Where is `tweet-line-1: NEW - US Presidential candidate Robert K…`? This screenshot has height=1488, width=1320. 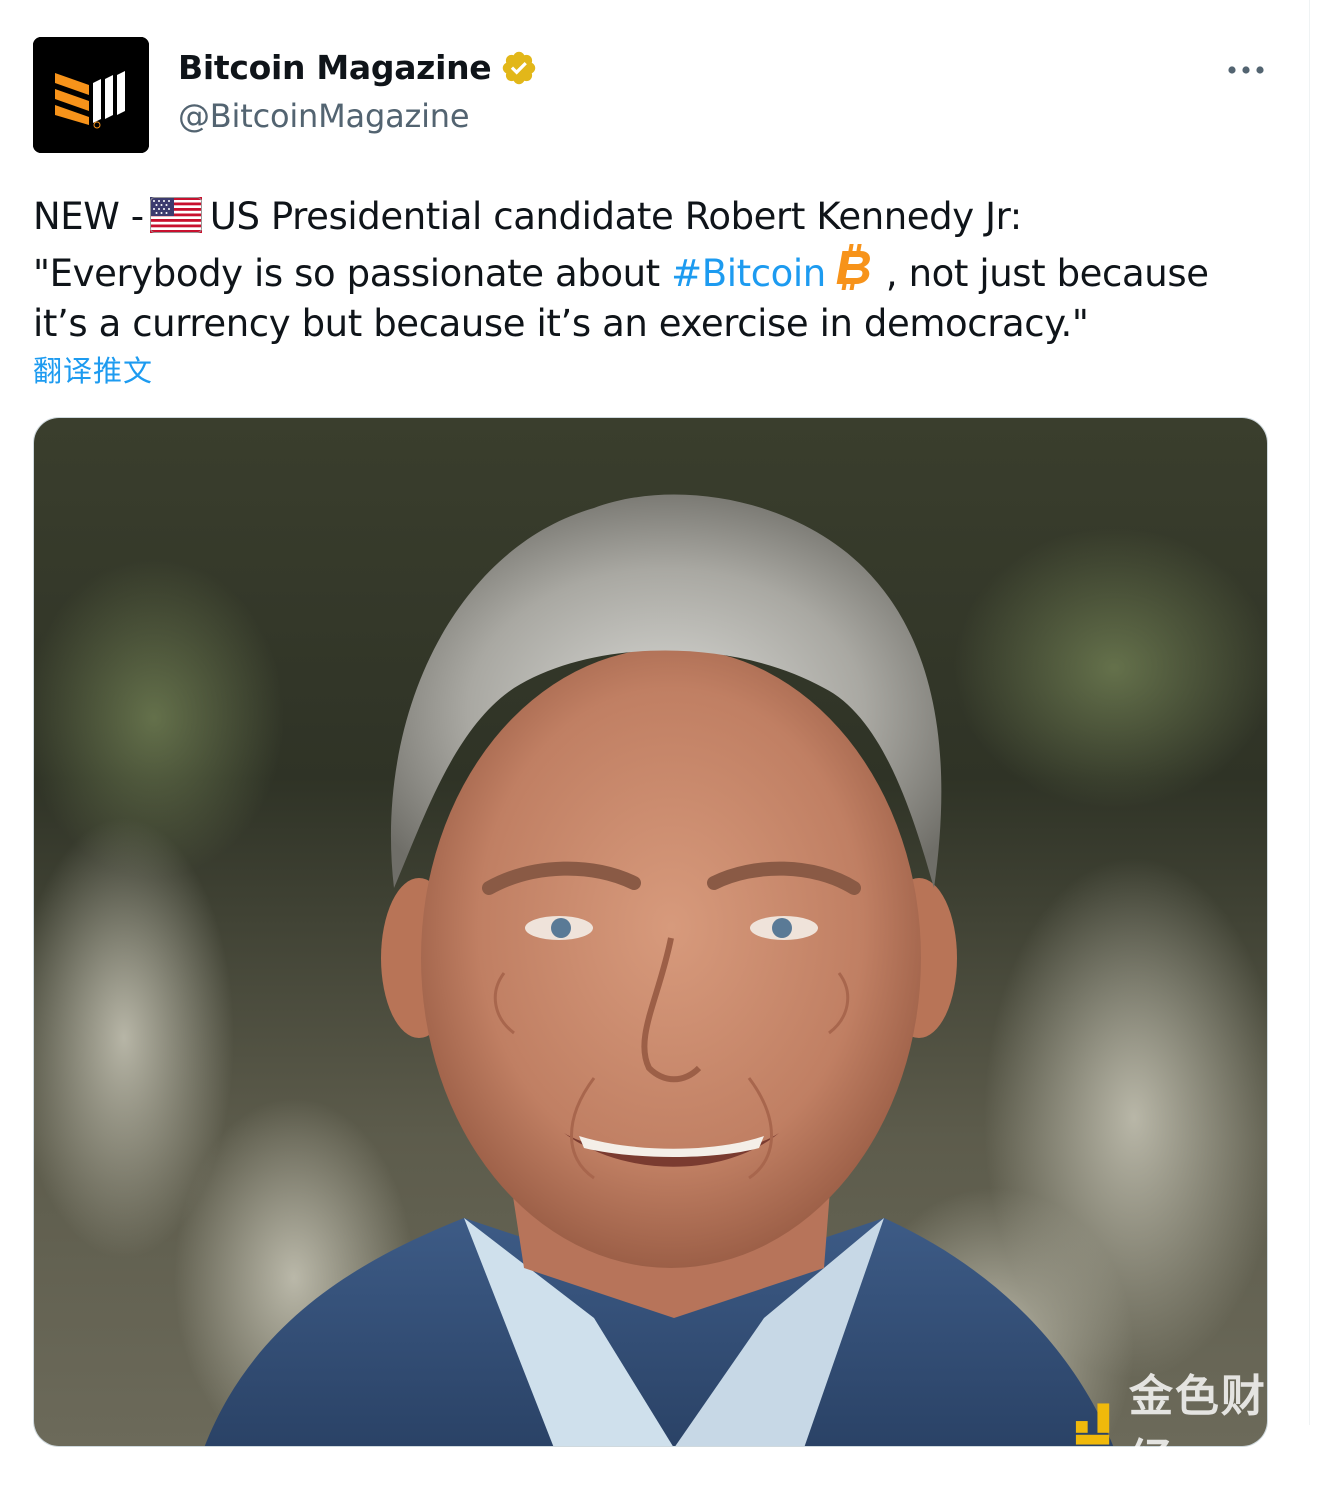
tweet-line-1: NEW - US Presidential candidate Robert K… is located at coordinates (658, 217).